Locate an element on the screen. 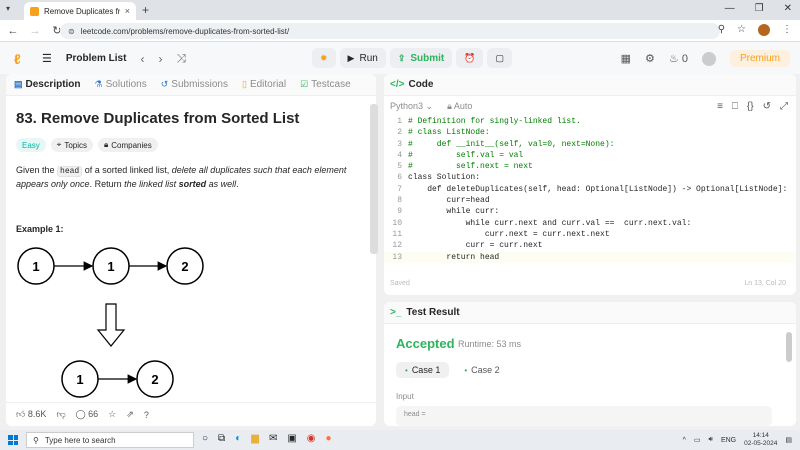 The image size is (800, 450). tab-close-icon: × is located at coordinates (127, 11).